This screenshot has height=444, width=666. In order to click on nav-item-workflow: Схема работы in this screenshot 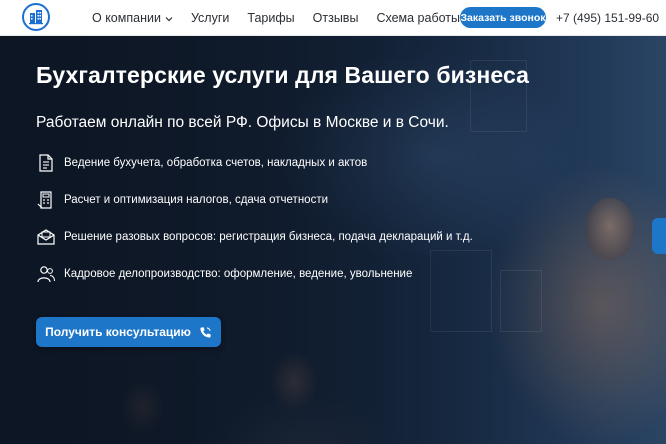, I will do `click(418, 18)`.